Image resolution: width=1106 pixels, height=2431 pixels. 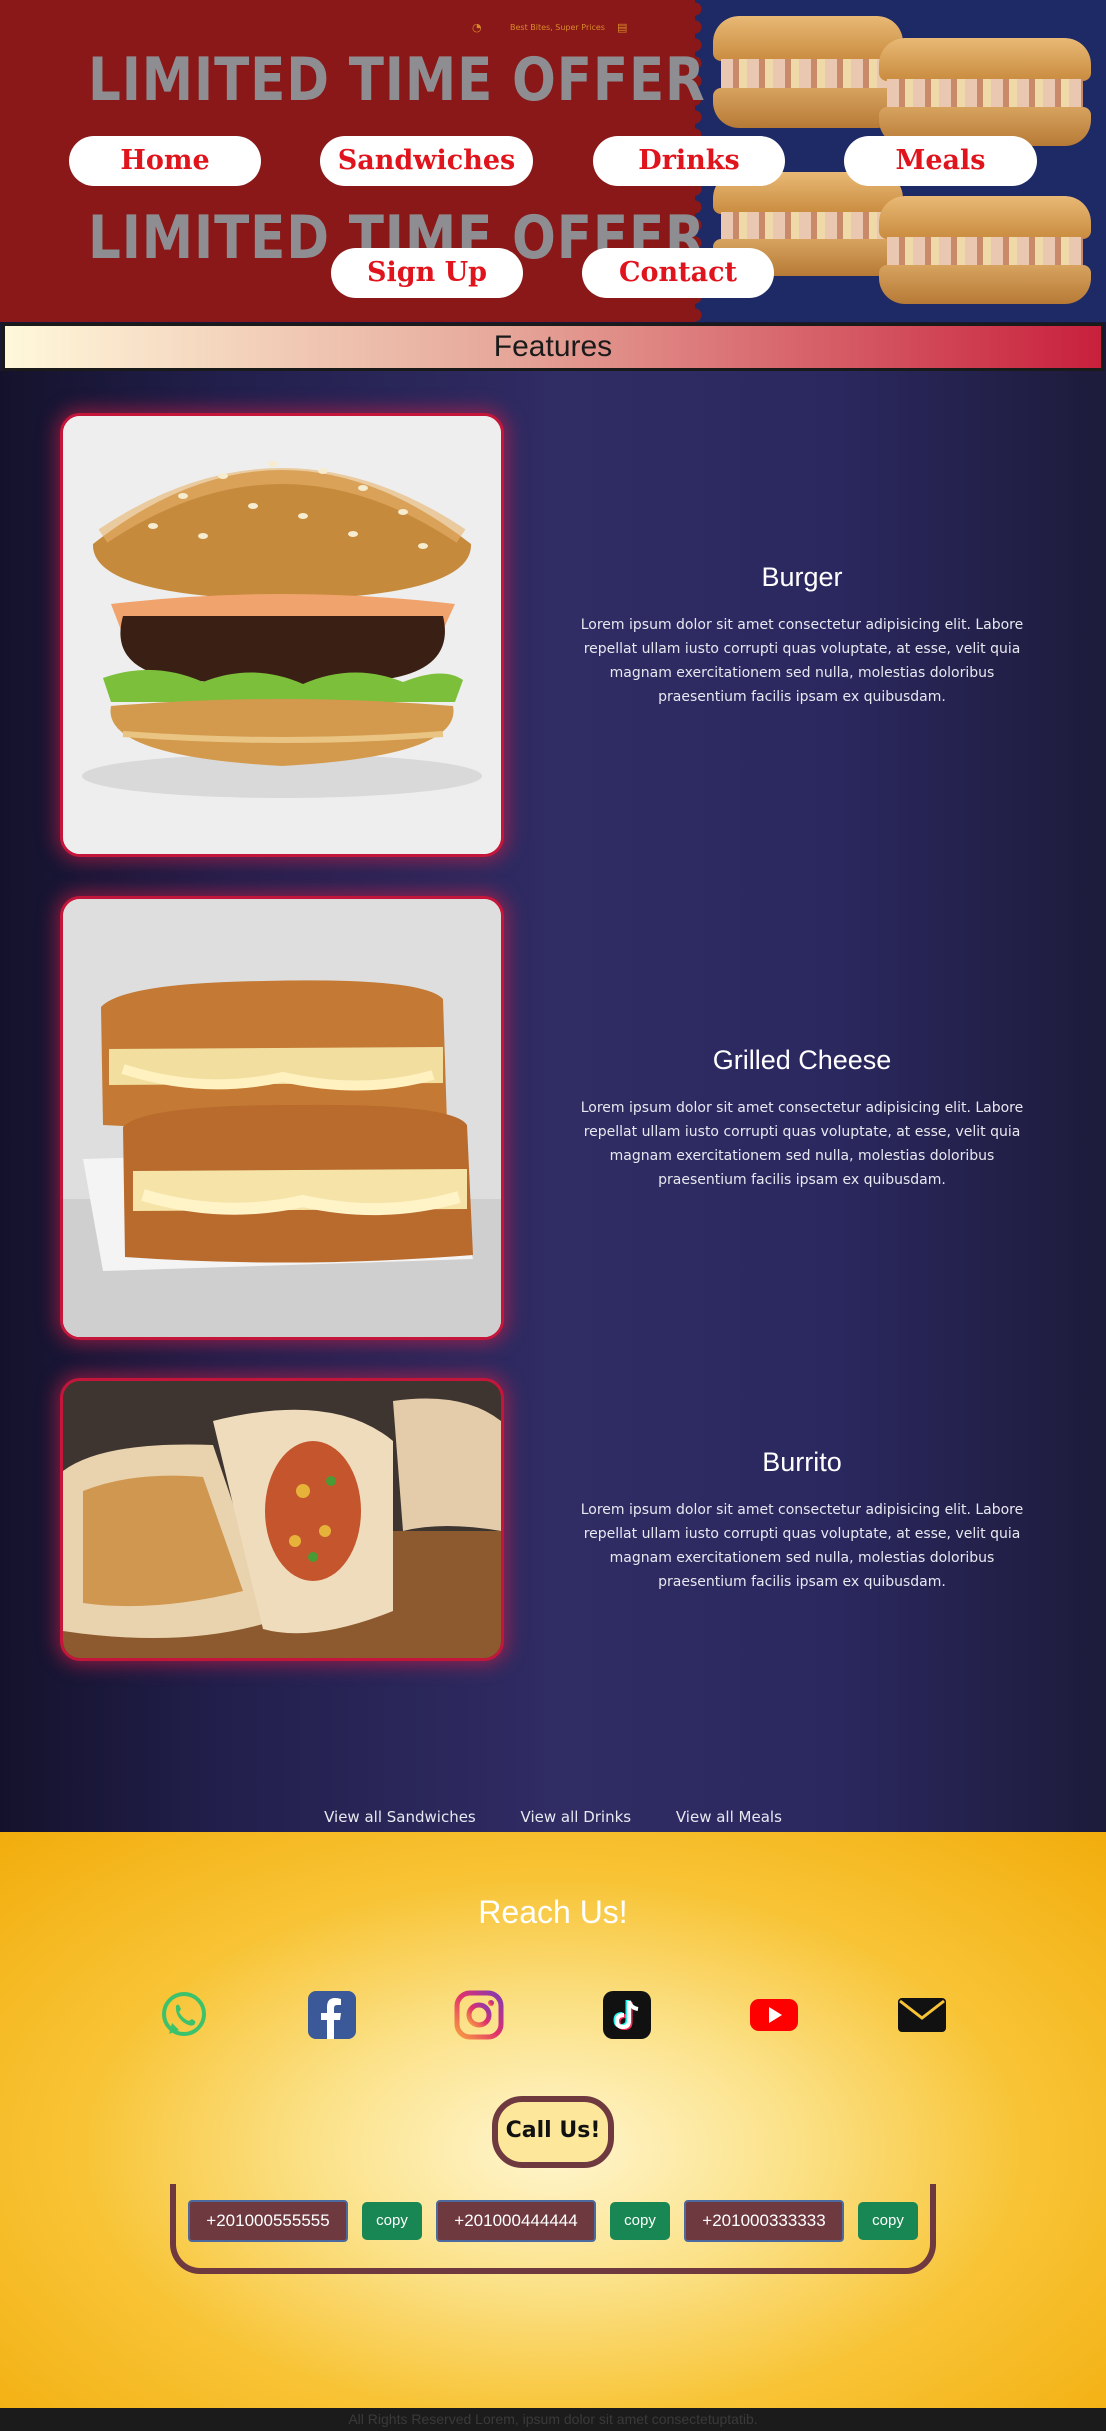 I want to click on email-icon, so click(x=922, y=2015).